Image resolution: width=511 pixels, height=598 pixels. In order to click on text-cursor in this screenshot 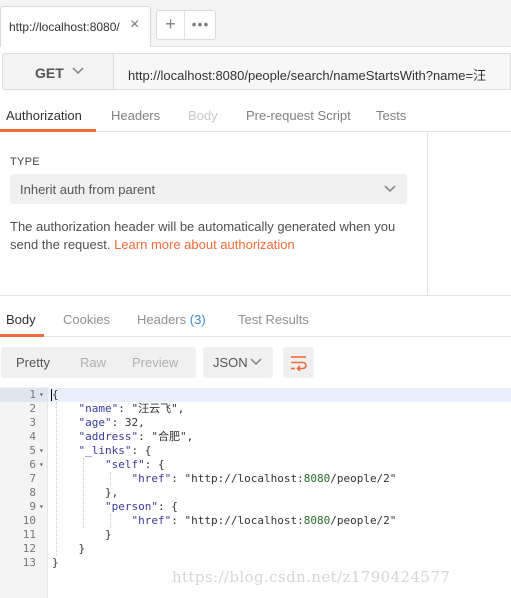, I will do `click(51, 395)`.